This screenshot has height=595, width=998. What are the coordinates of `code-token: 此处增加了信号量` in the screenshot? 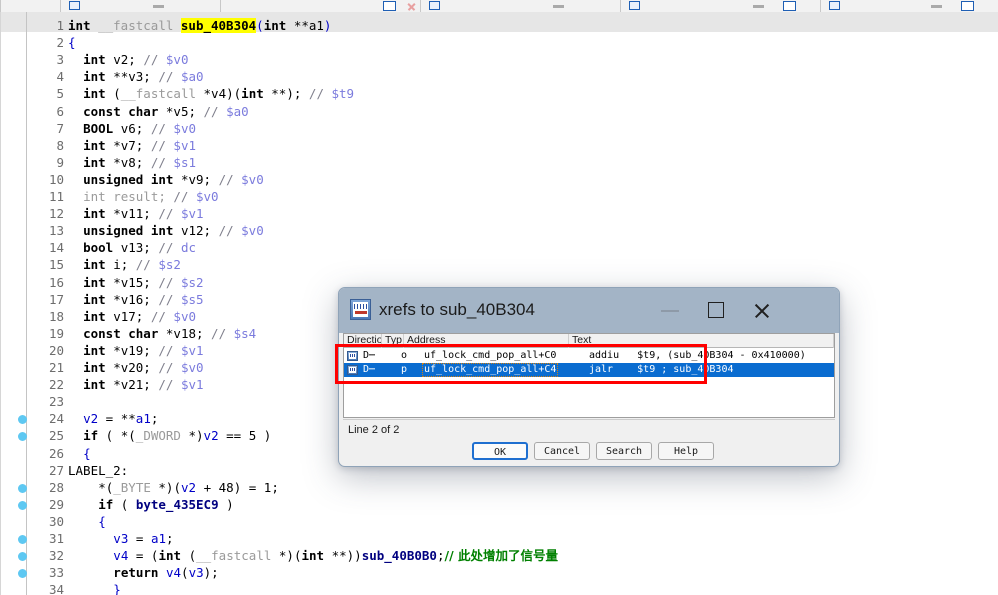 It's located at (507, 556).